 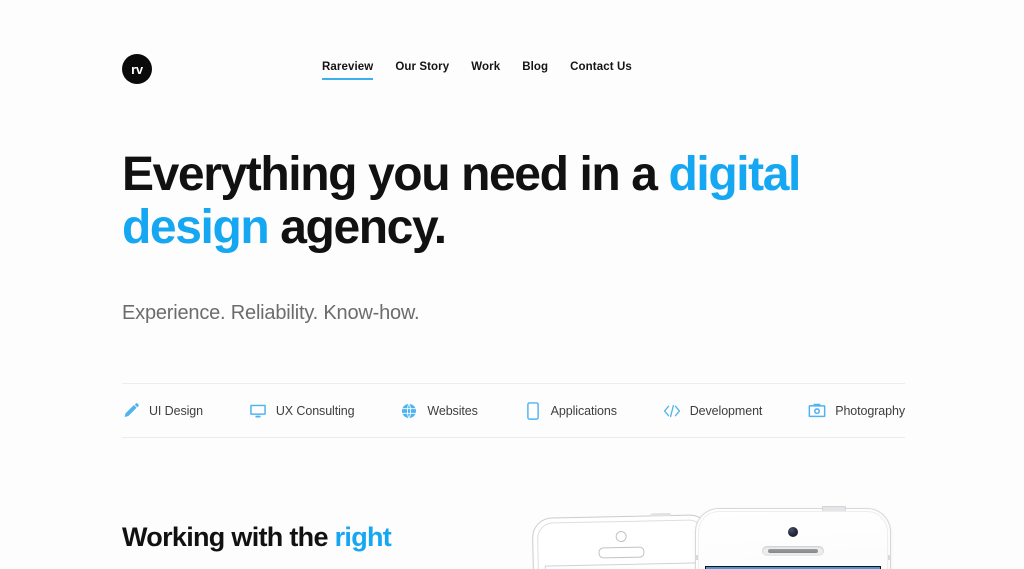 What do you see at coordinates (533, 410) in the screenshot?
I see `mobile-icon` at bounding box center [533, 410].